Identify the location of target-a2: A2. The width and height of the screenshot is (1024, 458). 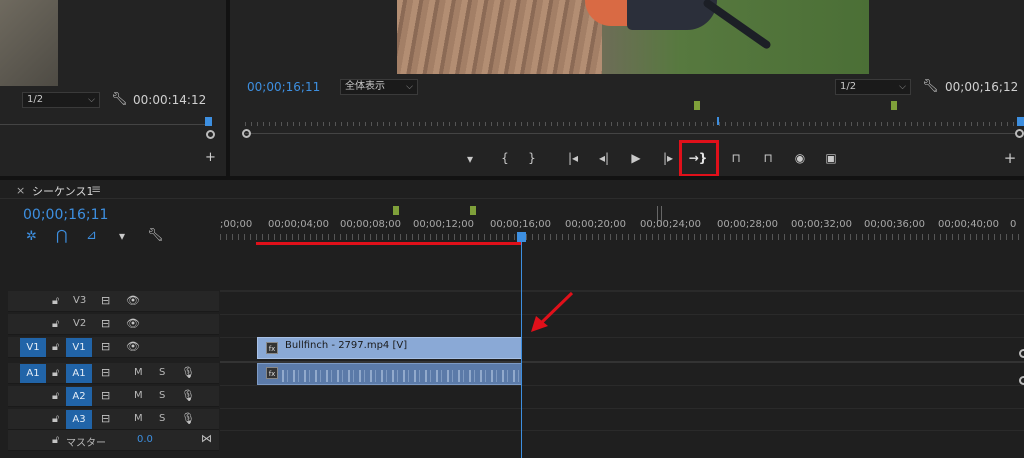
(79, 396).